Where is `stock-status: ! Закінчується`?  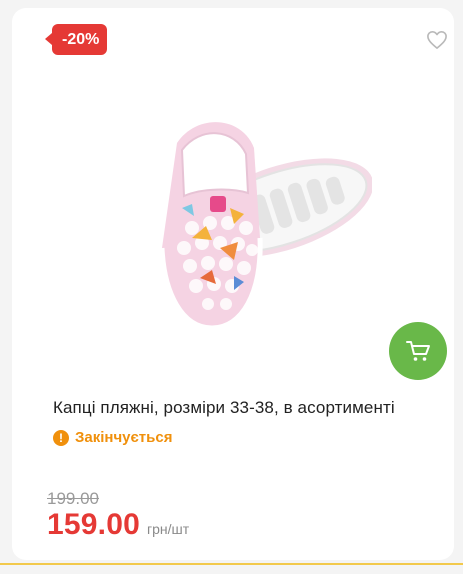 stock-status: ! Закінчується is located at coordinates (112, 437).